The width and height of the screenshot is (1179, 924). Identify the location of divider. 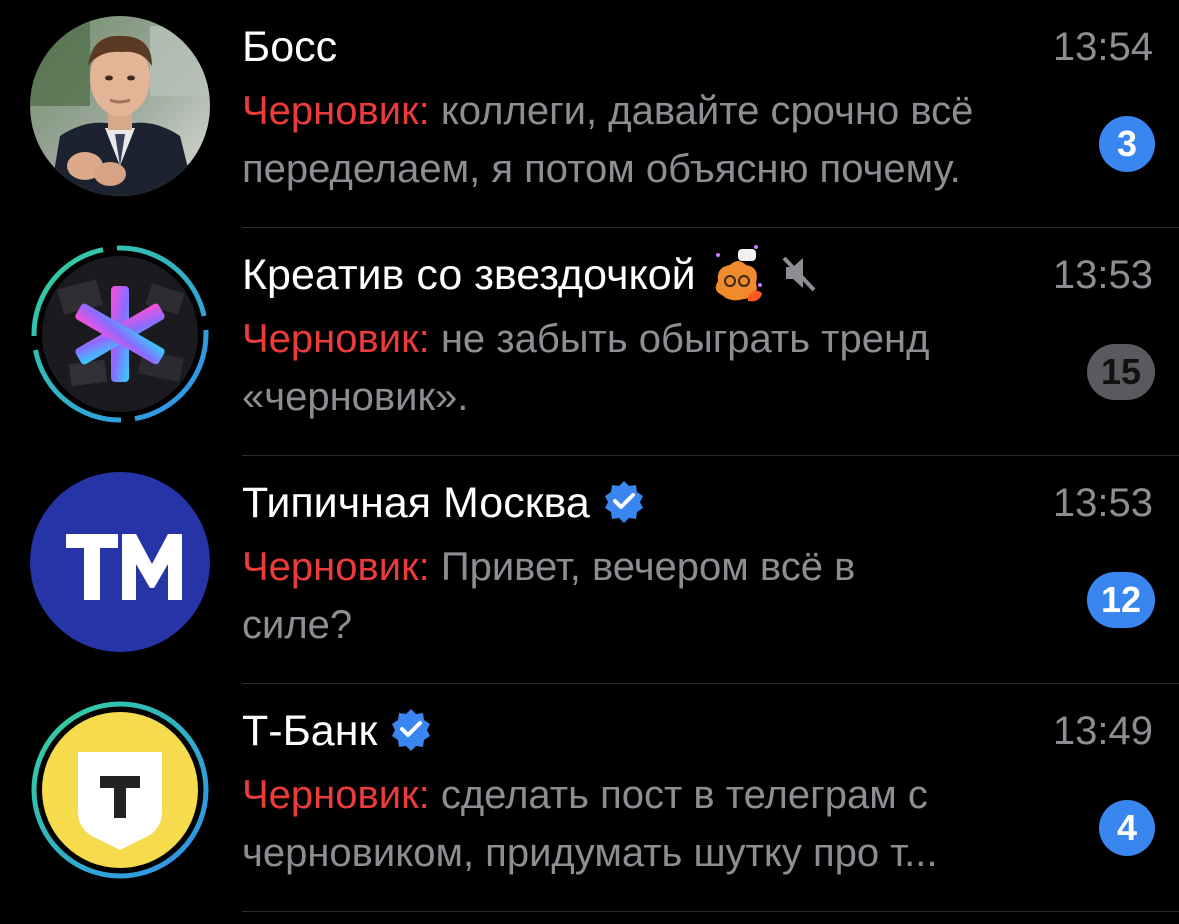
(710, 911).